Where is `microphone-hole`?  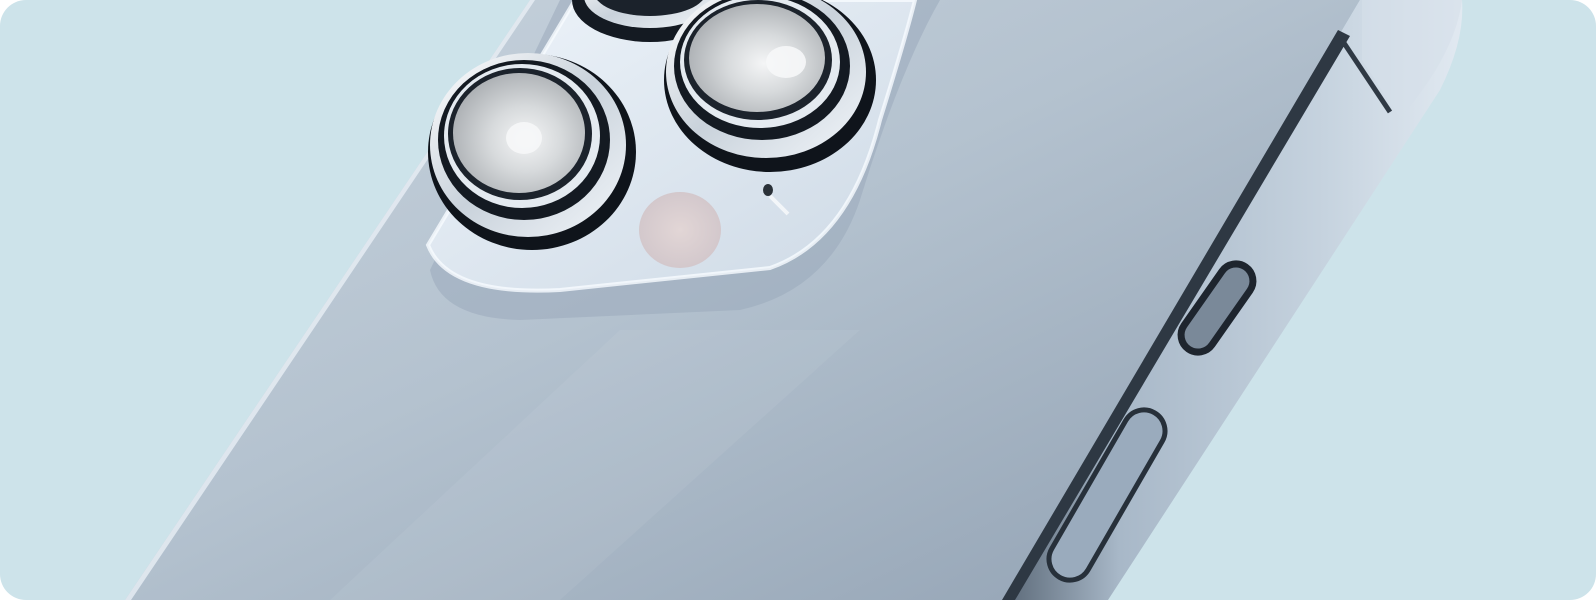
microphone-hole is located at coordinates (768, 190).